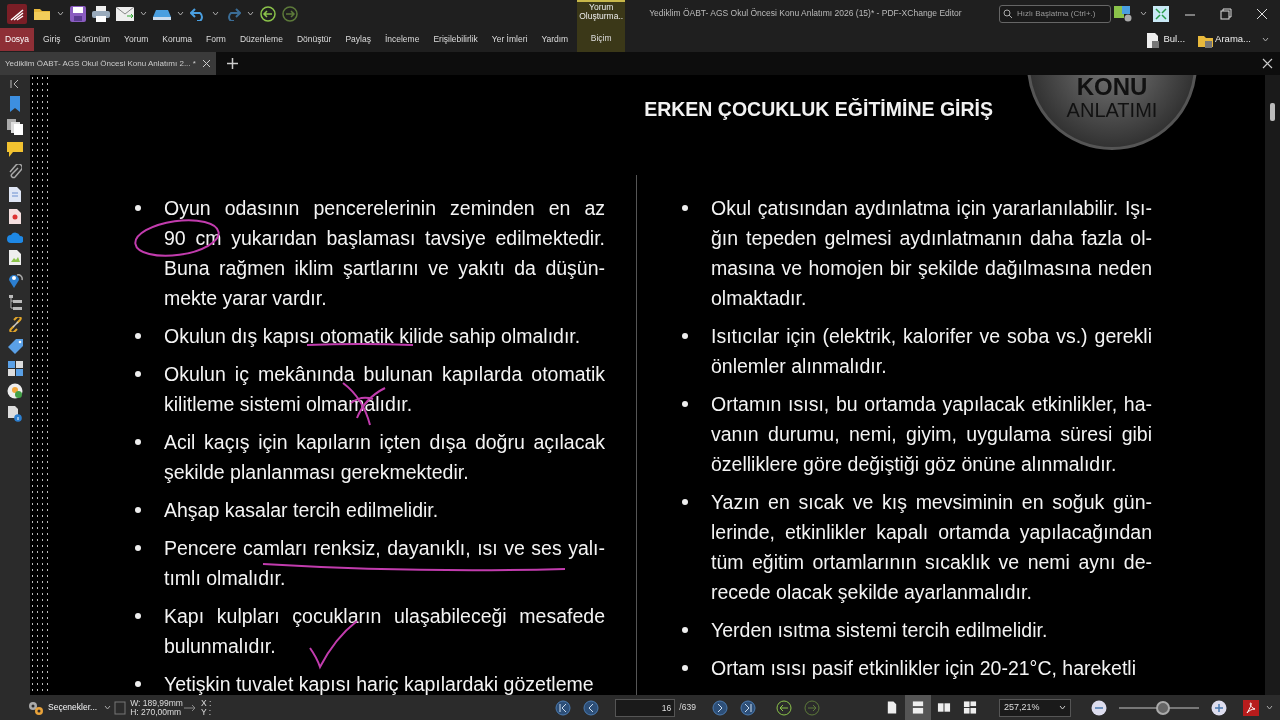 The height and width of the screenshot is (720, 1280). I want to click on bullet-paragraph: Yerden ısıtma sistemi tercih edilmelidir., so click(880, 630).